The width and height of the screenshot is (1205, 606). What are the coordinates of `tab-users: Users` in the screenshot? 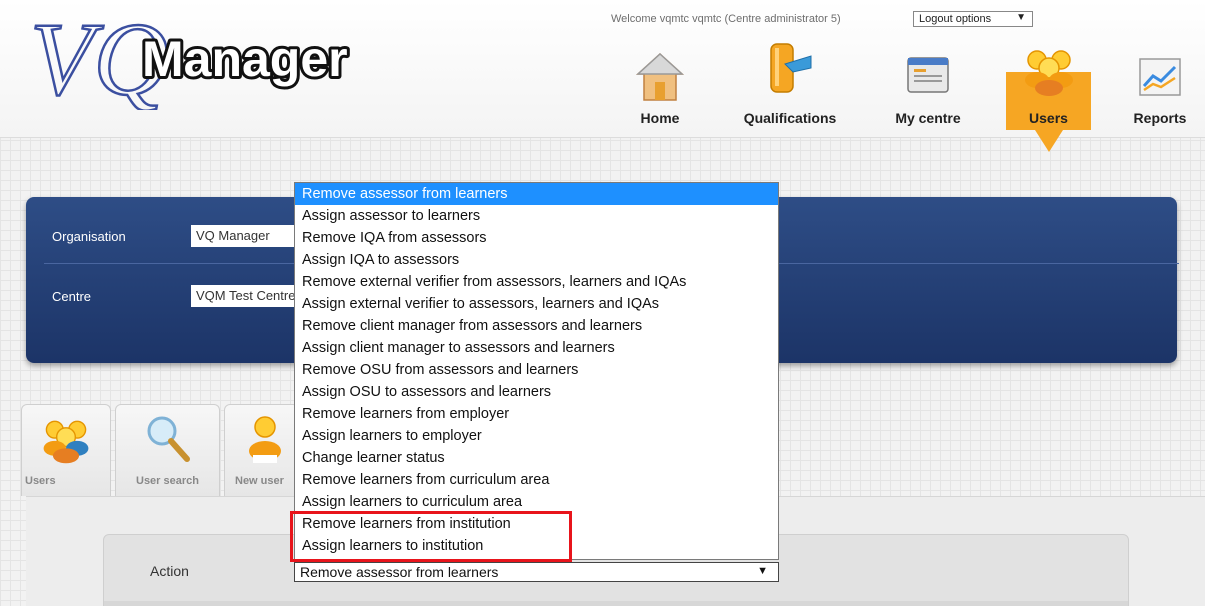 It's located at (66, 450).